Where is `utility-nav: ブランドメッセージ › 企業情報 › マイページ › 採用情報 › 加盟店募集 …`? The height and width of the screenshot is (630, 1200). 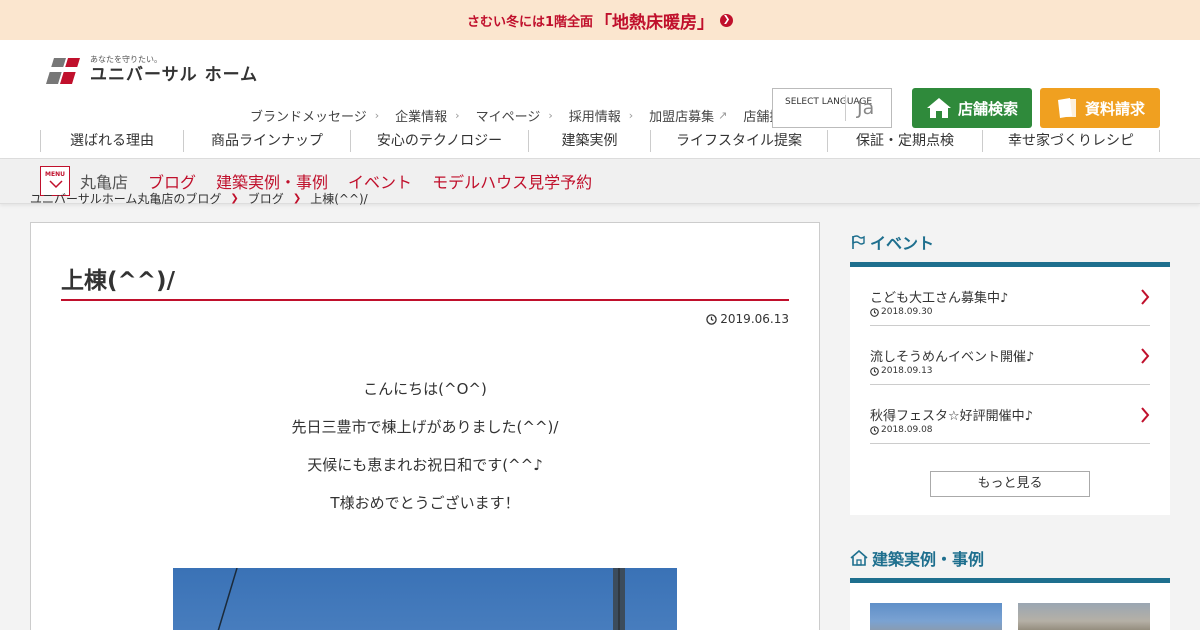
utility-nav: ブランドメッセージ › 企業情報 › マイページ › 採用情報 › 加盟店募集 … is located at coordinates (550, 115).